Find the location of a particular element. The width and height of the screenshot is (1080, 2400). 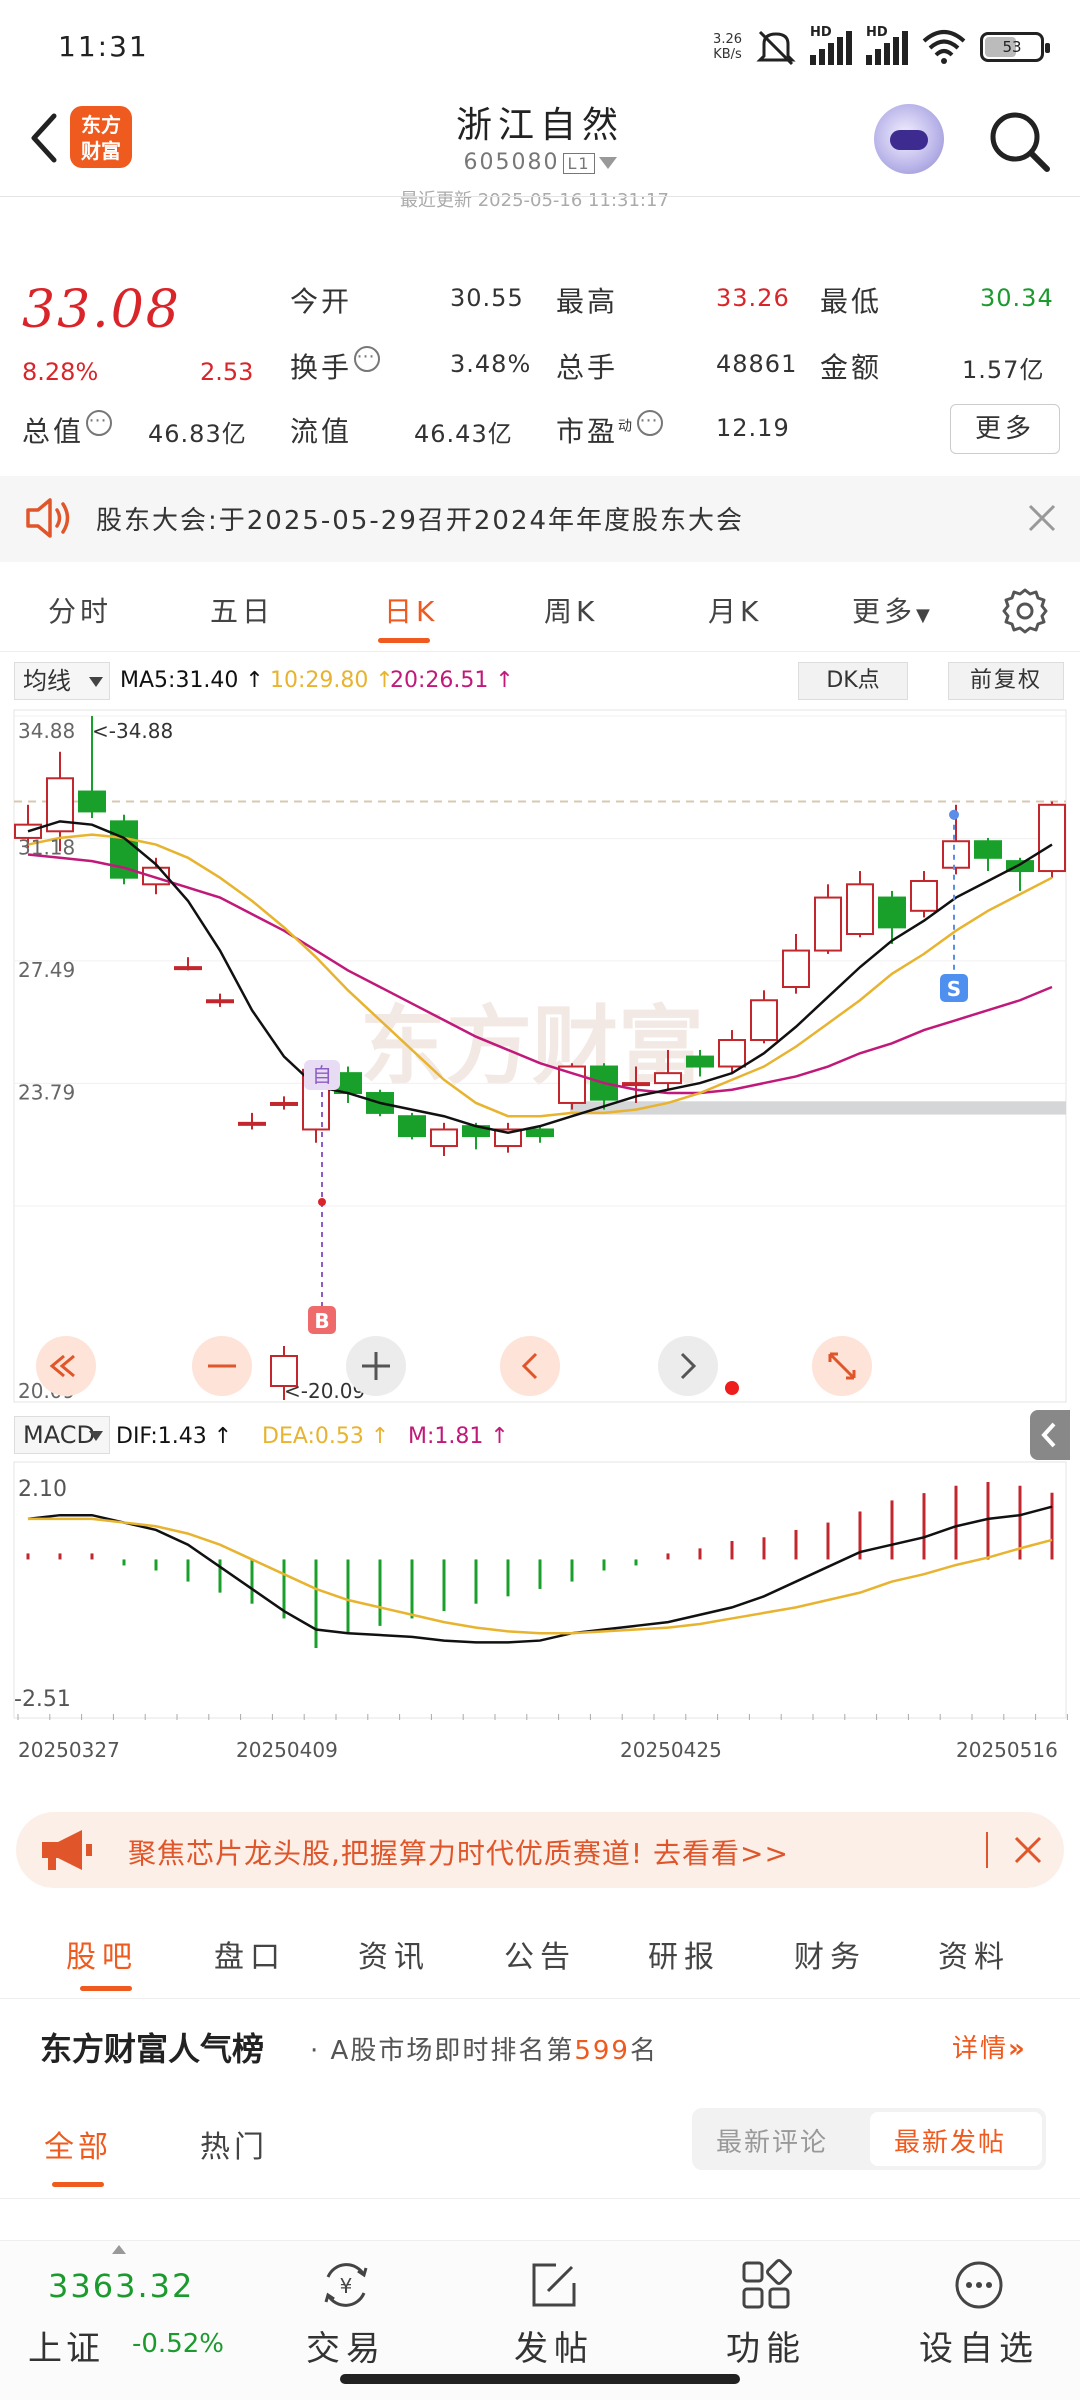

price-axis-label: 31.18 is located at coordinates (46, 848).